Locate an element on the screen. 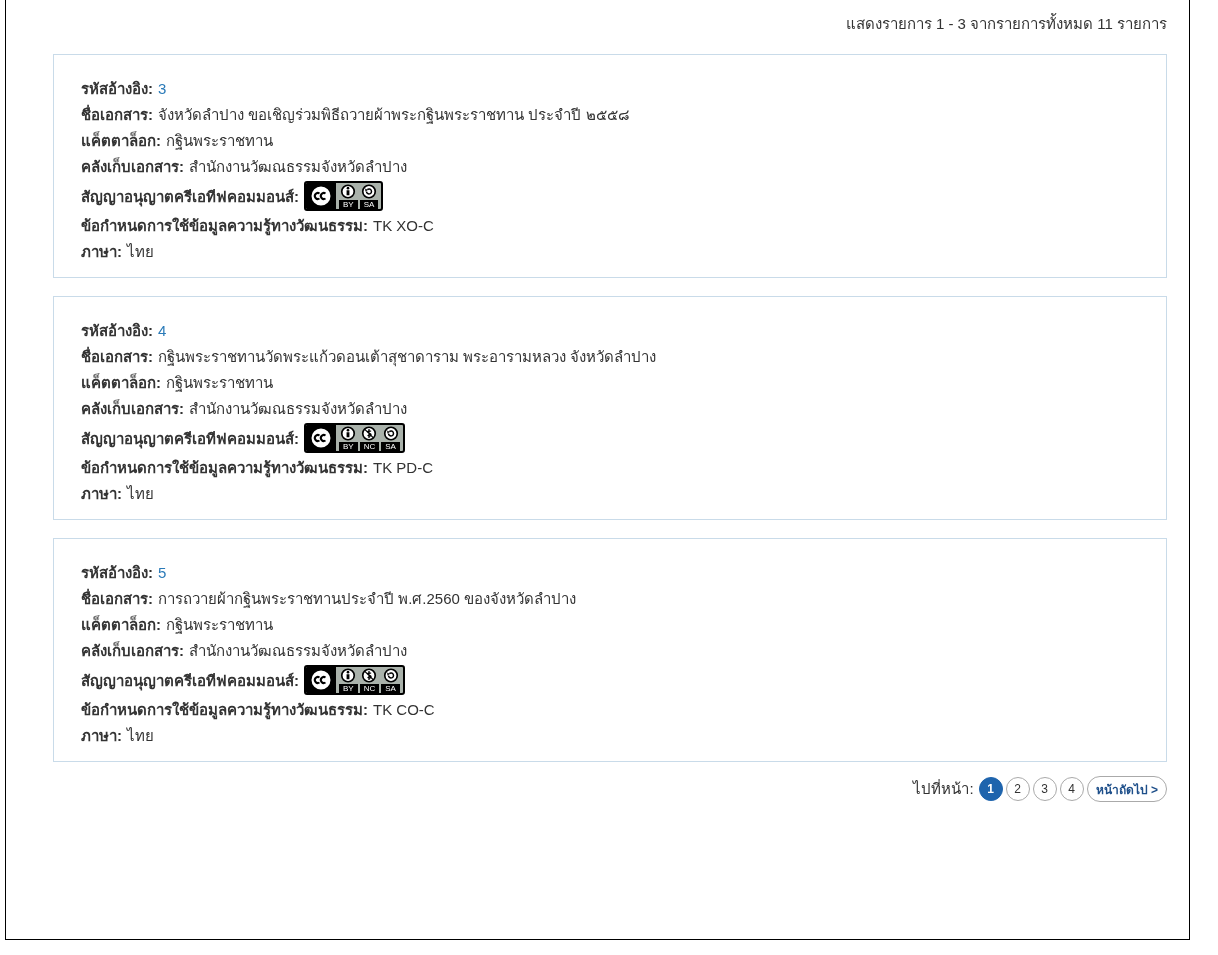 This screenshot has width=1218, height=955. field-value: TK PD-C is located at coordinates (403, 468).